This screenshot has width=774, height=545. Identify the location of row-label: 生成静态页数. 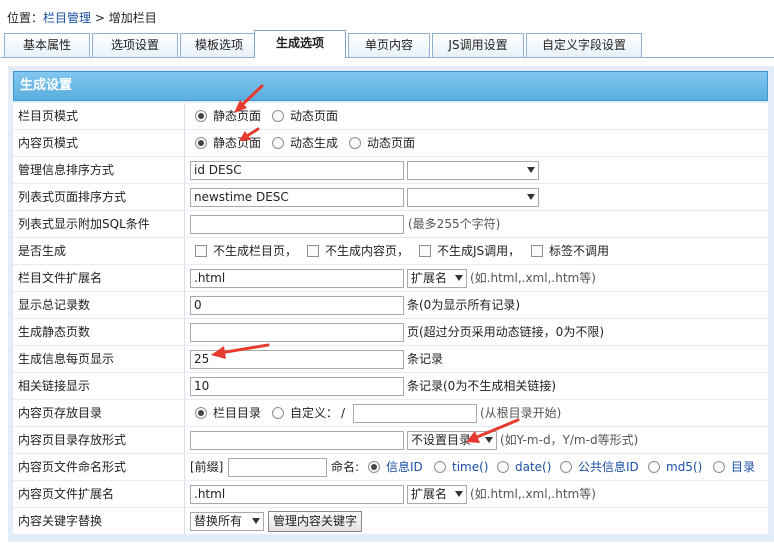
(99, 332).